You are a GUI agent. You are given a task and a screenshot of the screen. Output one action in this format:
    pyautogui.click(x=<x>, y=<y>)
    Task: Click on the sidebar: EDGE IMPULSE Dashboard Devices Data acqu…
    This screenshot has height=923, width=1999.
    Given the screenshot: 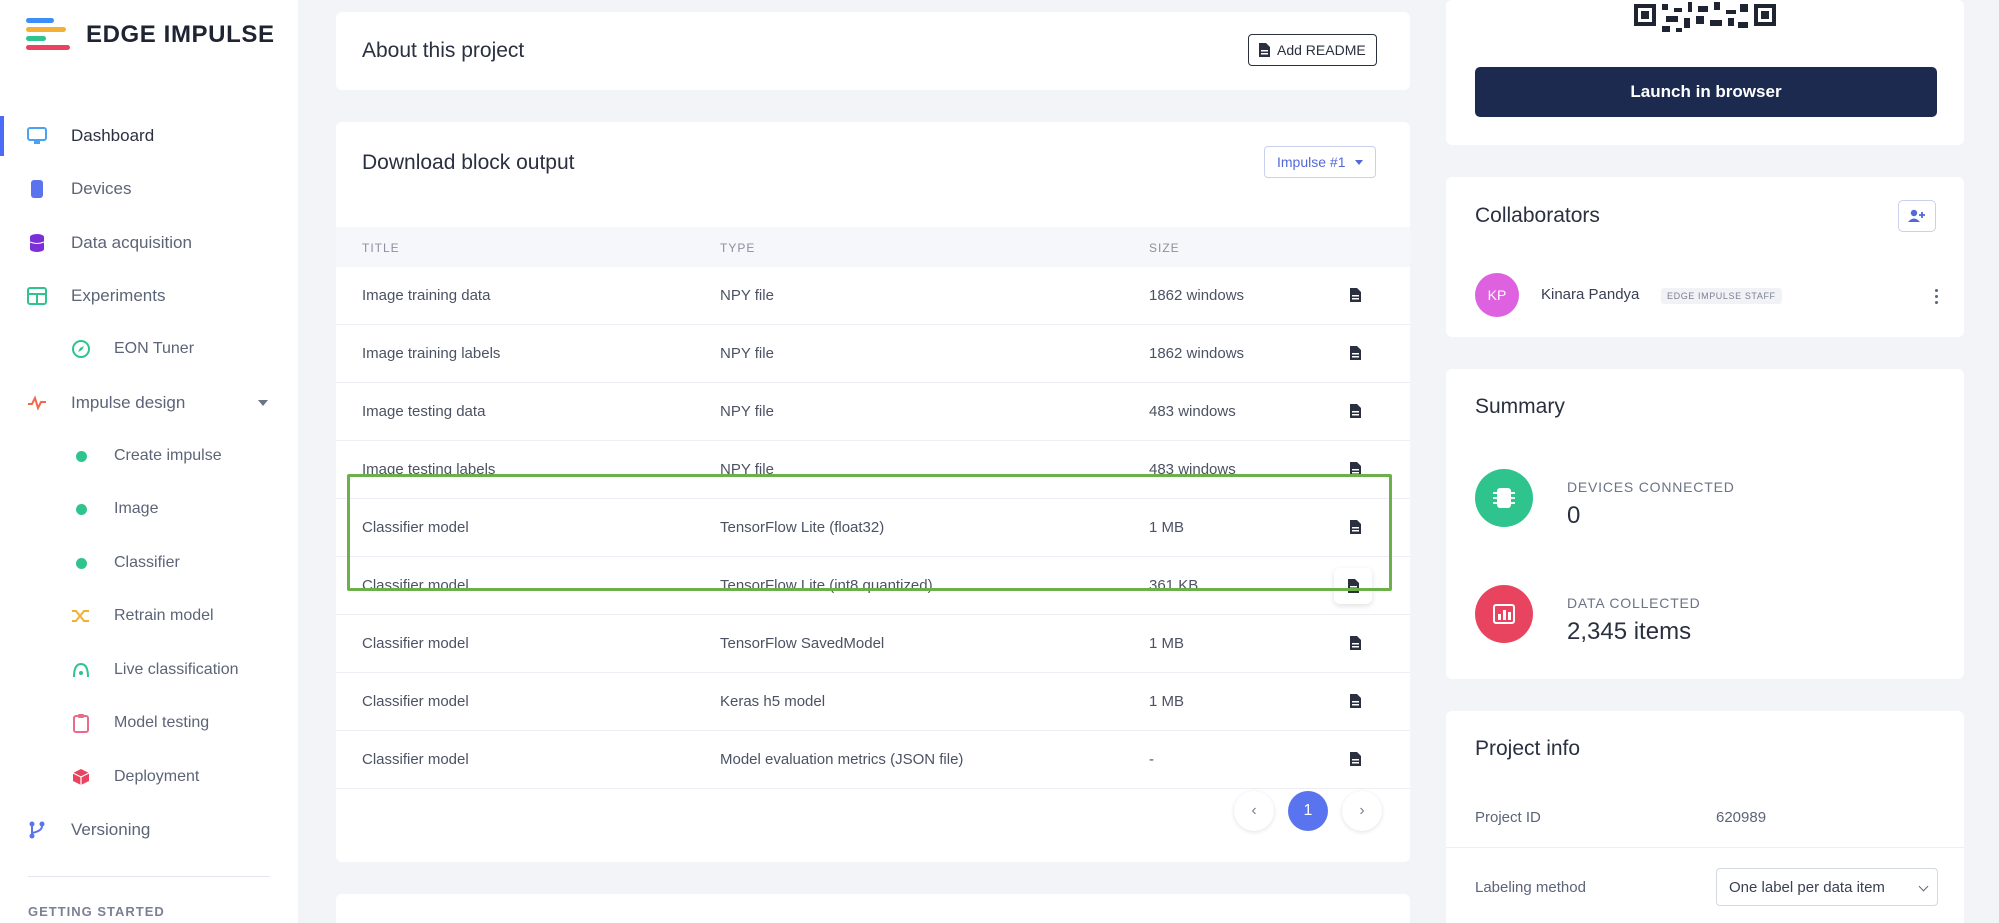 What is the action you would take?
    pyautogui.click(x=149, y=461)
    